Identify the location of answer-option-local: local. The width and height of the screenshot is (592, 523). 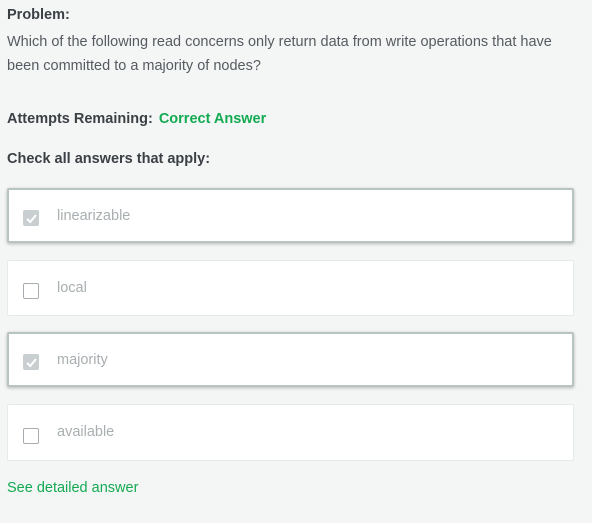
(290, 288).